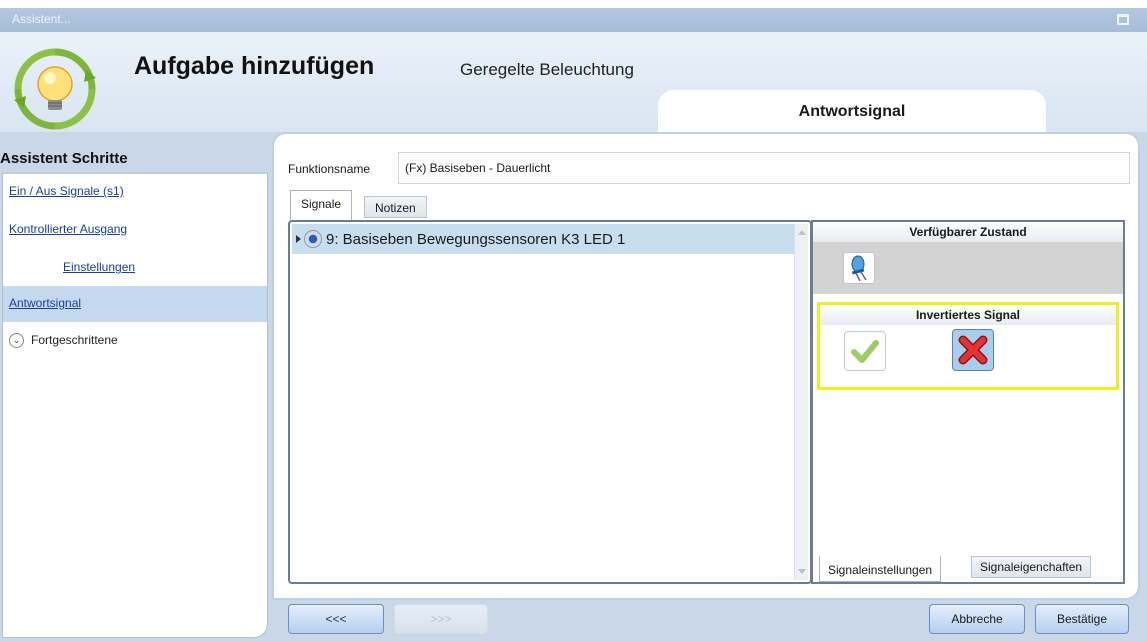 This screenshot has height=641, width=1147. I want to click on sidebar-item-label: Fortgeschrittene, so click(74, 340).